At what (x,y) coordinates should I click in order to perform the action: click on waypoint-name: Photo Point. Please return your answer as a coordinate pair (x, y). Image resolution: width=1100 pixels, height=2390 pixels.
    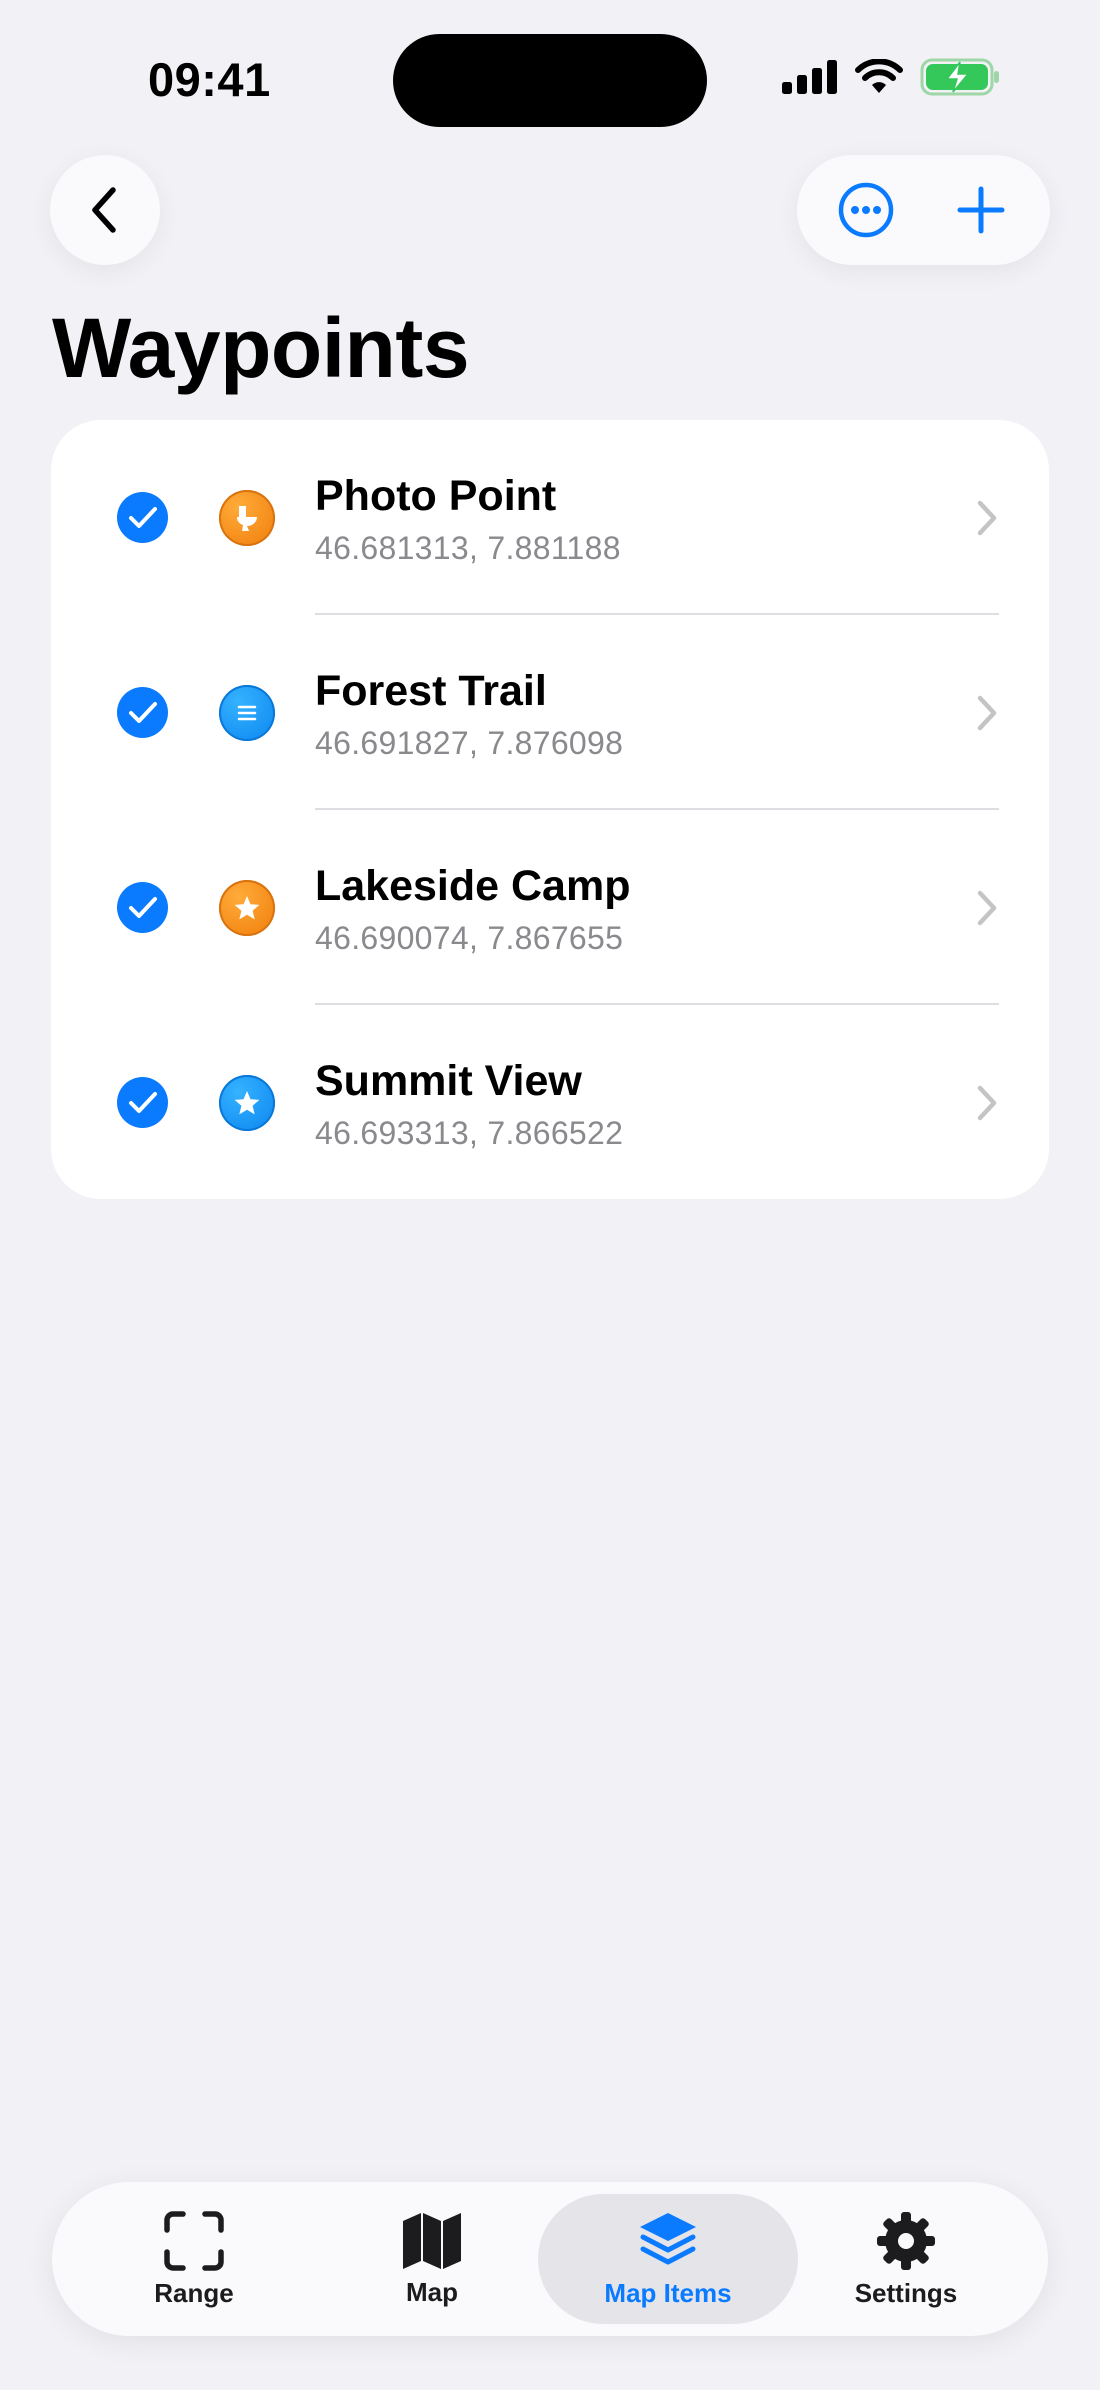
    Looking at the image, I should click on (436, 496).